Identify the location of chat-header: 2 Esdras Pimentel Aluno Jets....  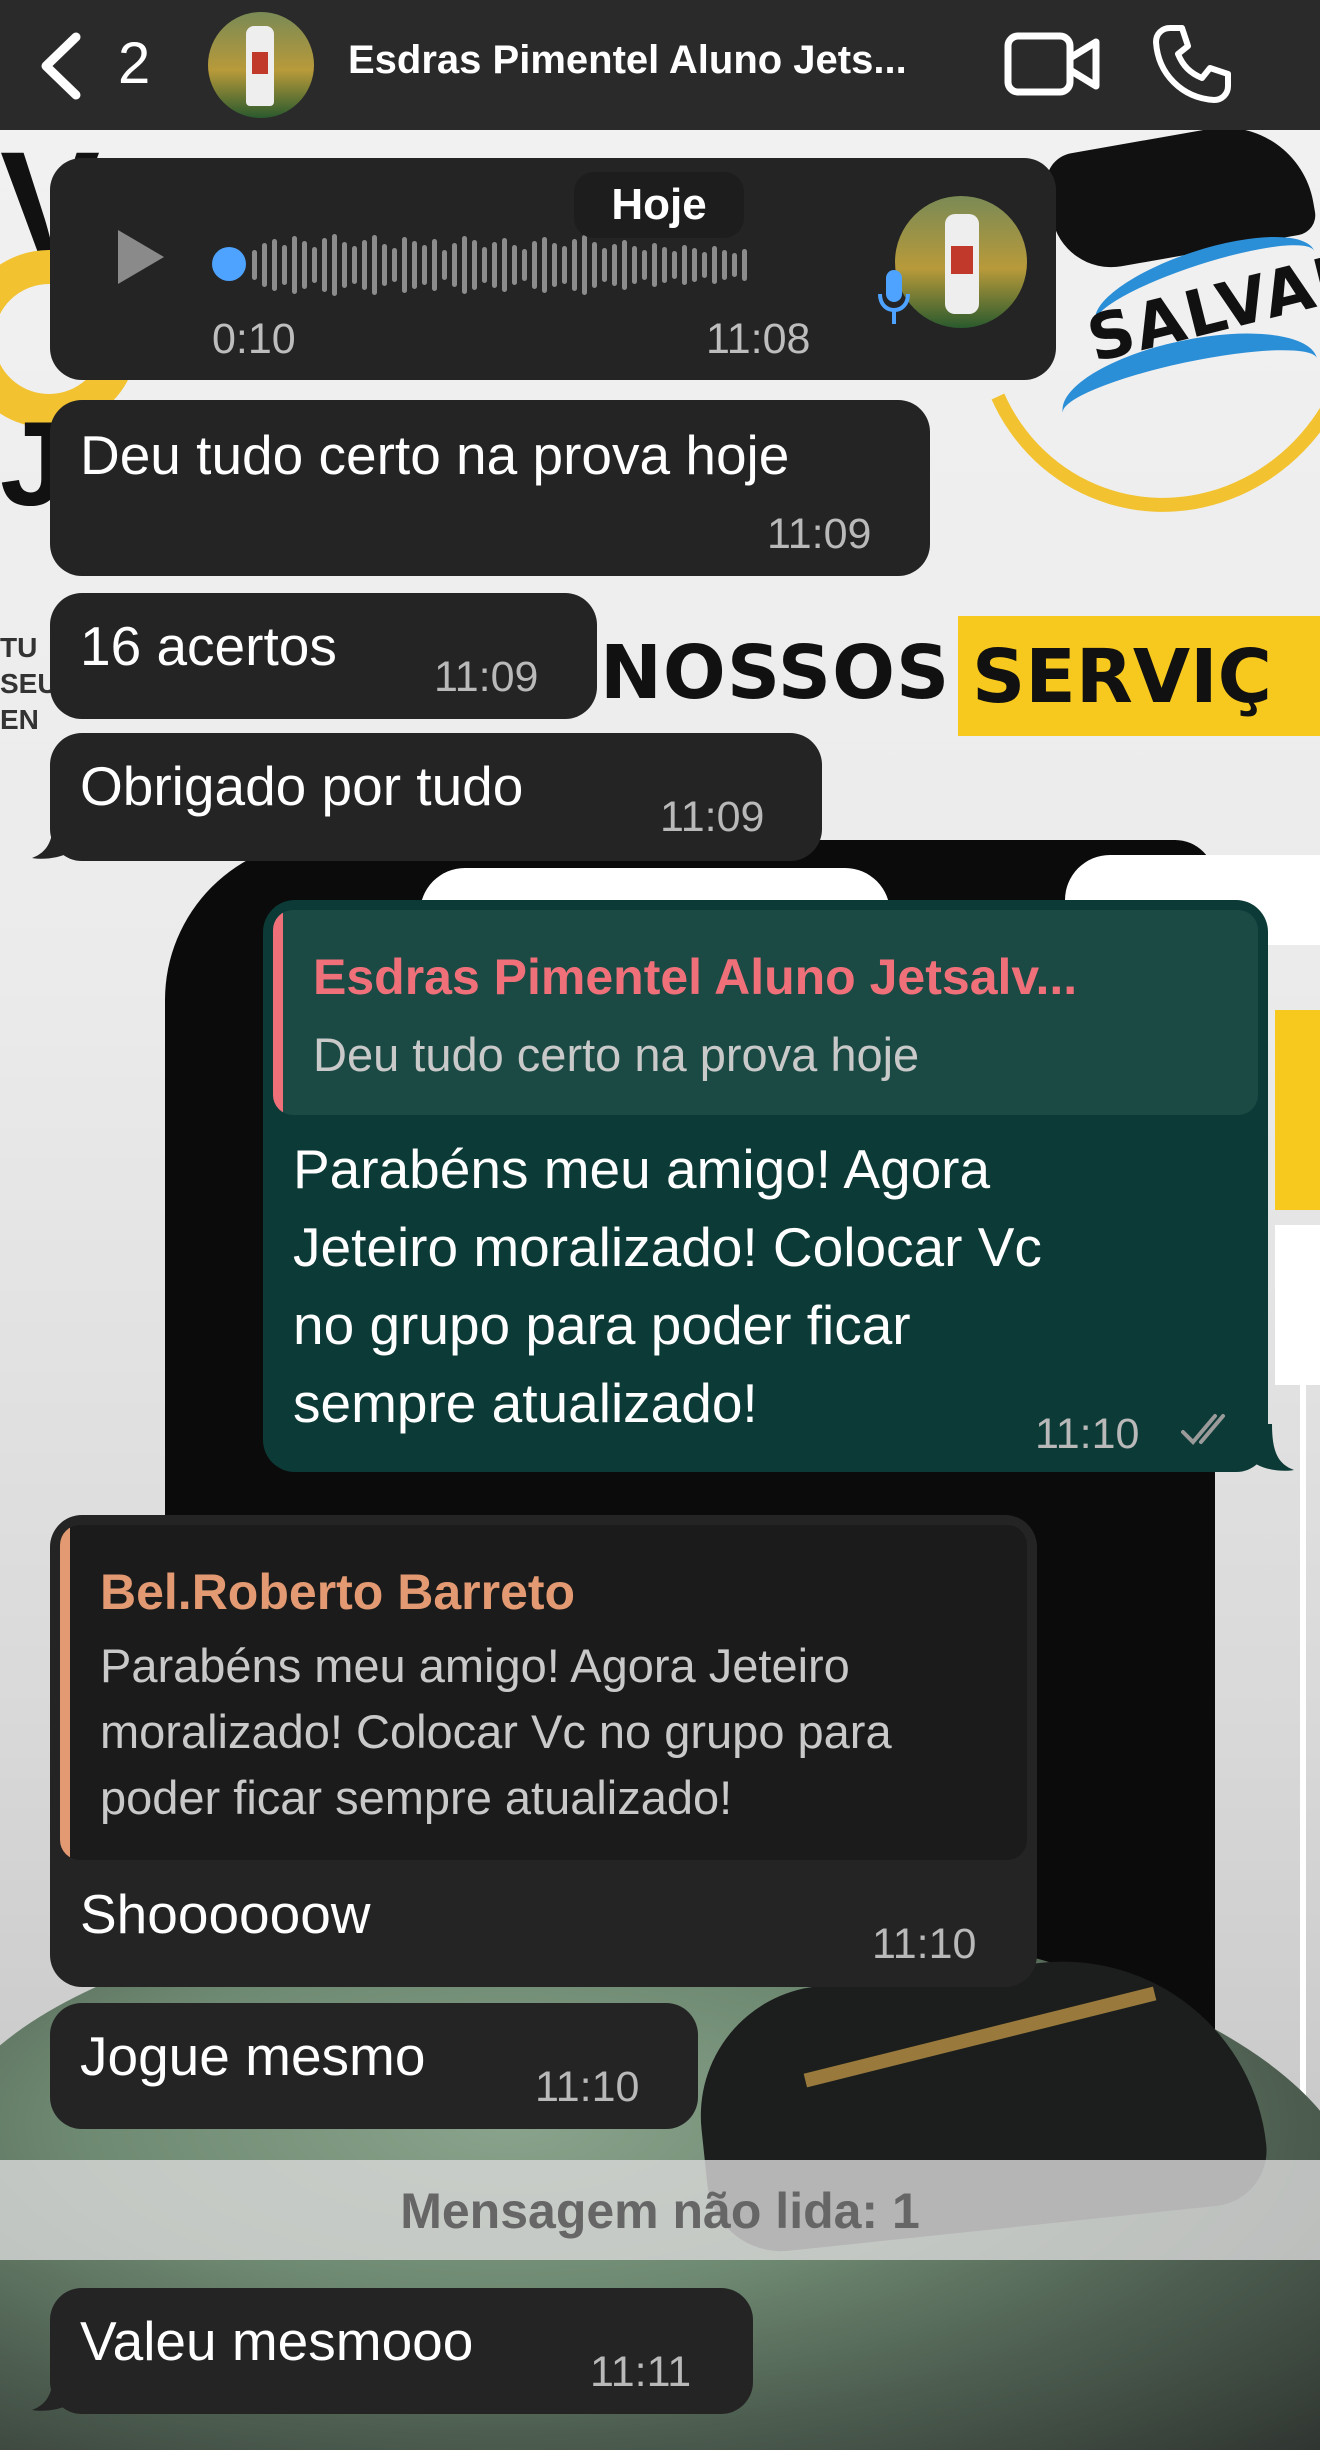
(660, 65).